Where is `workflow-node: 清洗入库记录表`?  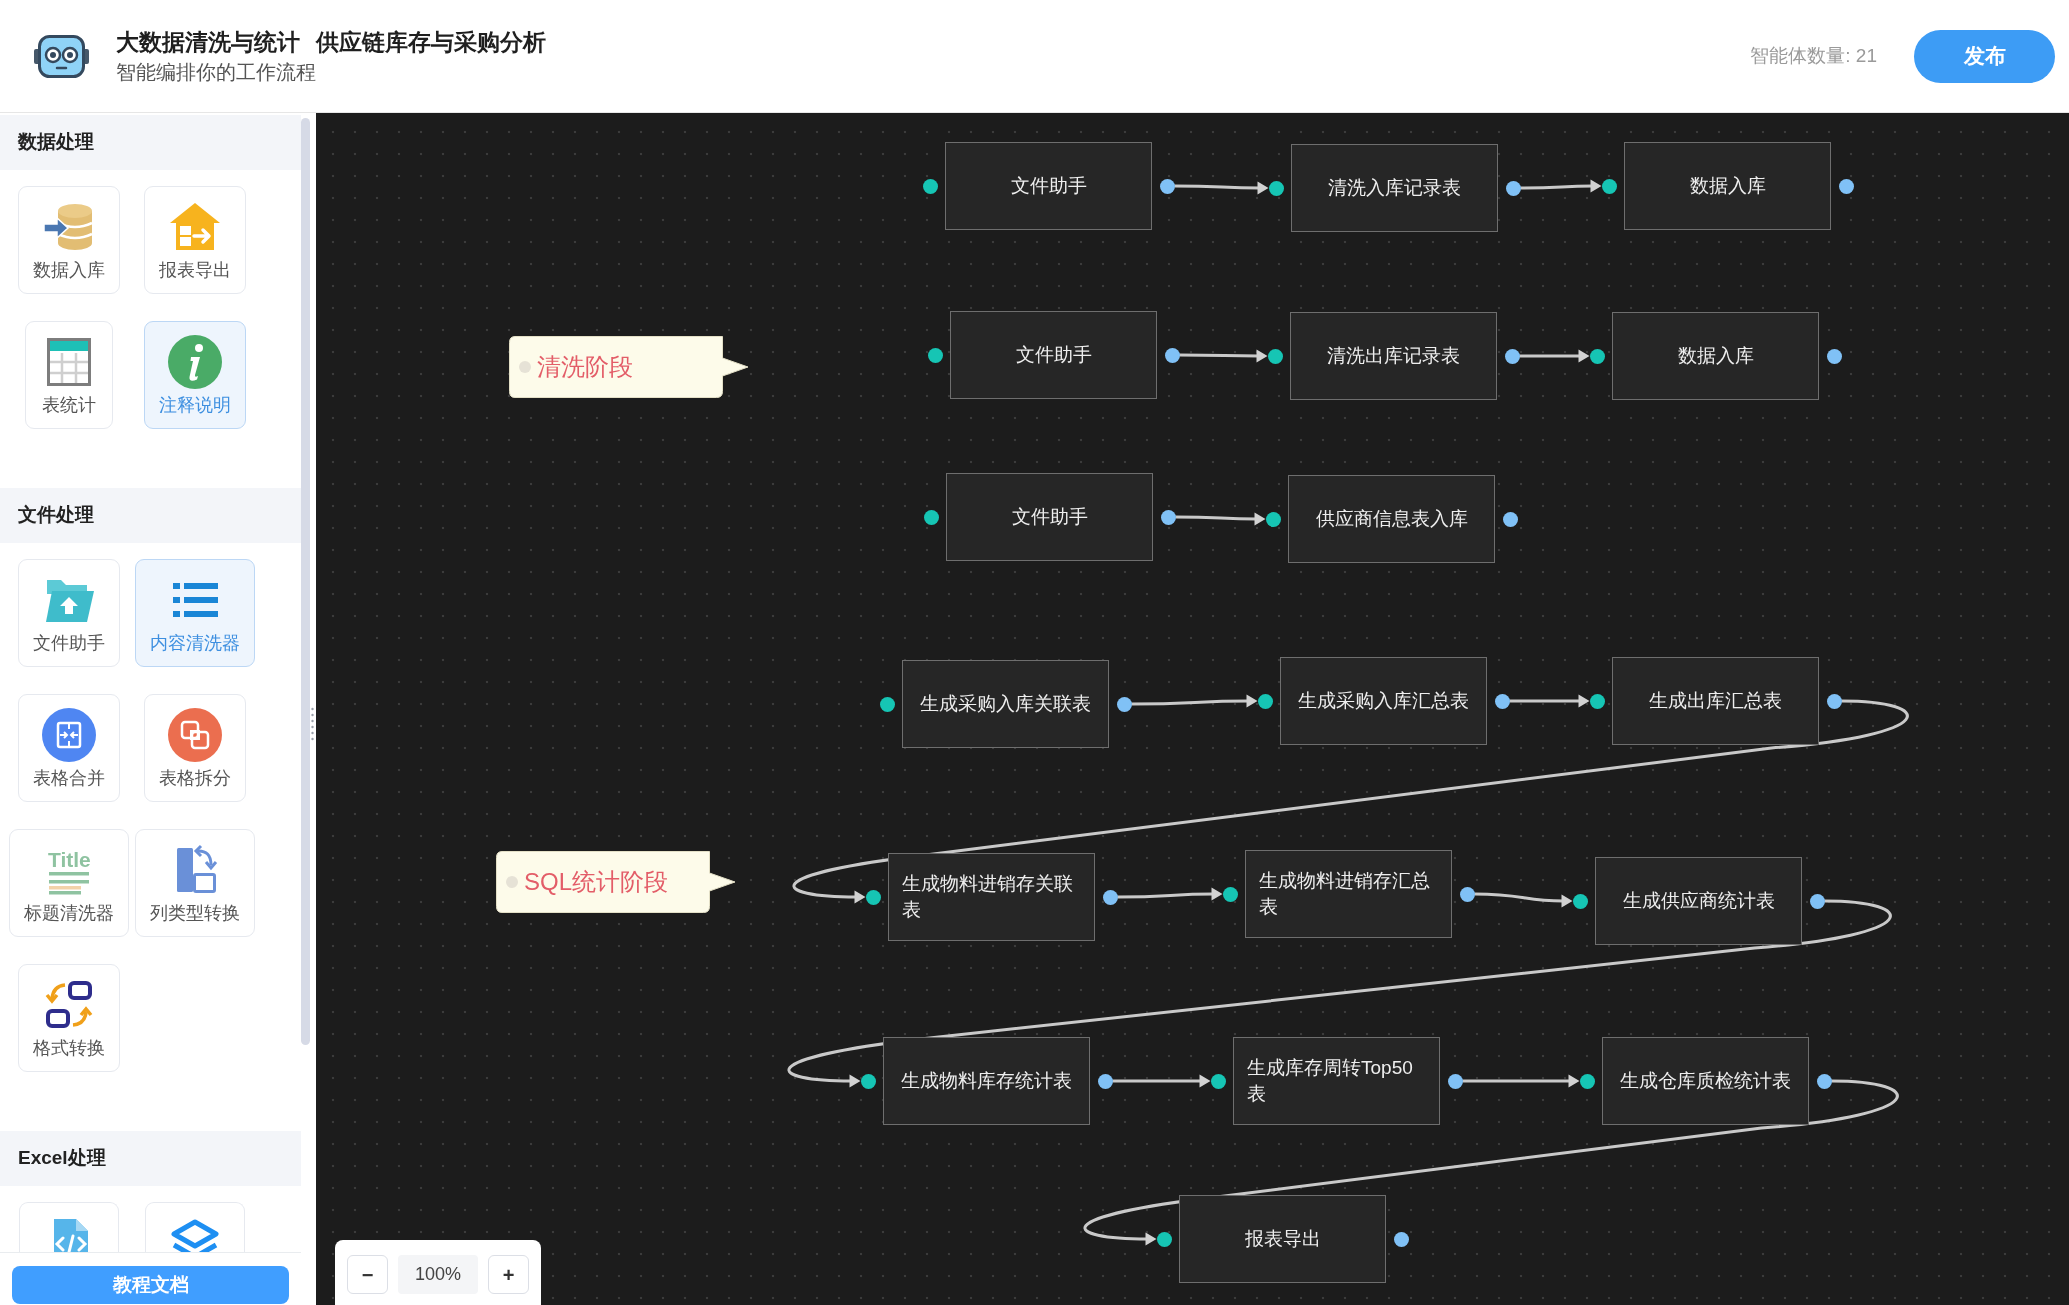 workflow-node: 清洗入库记录表 is located at coordinates (1394, 188).